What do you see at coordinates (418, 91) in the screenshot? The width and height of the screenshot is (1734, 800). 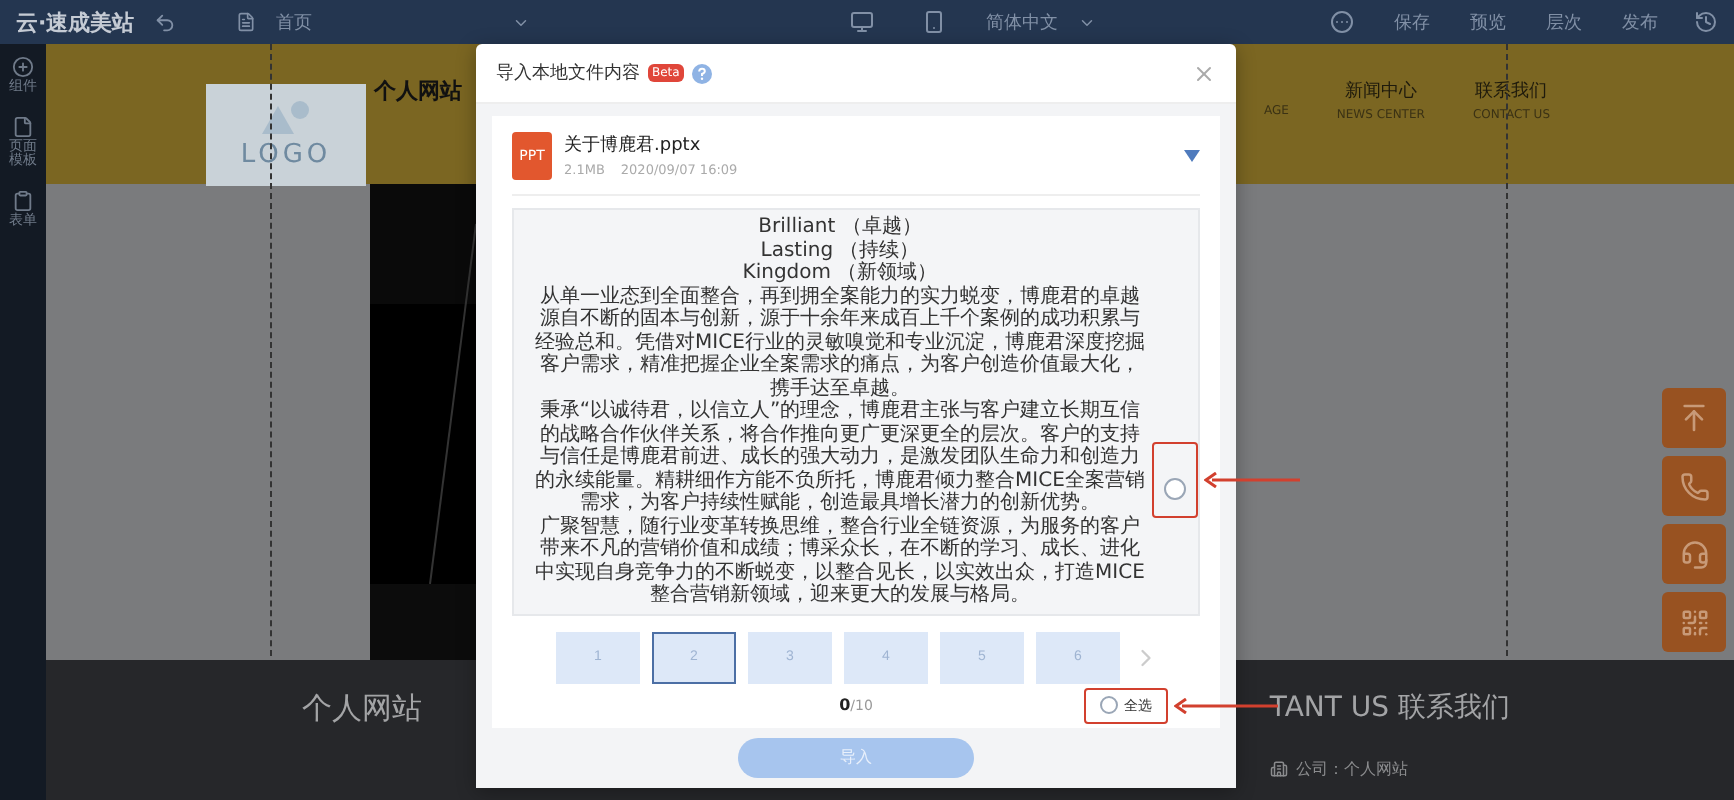 I see `site-title: 个人网站` at bounding box center [418, 91].